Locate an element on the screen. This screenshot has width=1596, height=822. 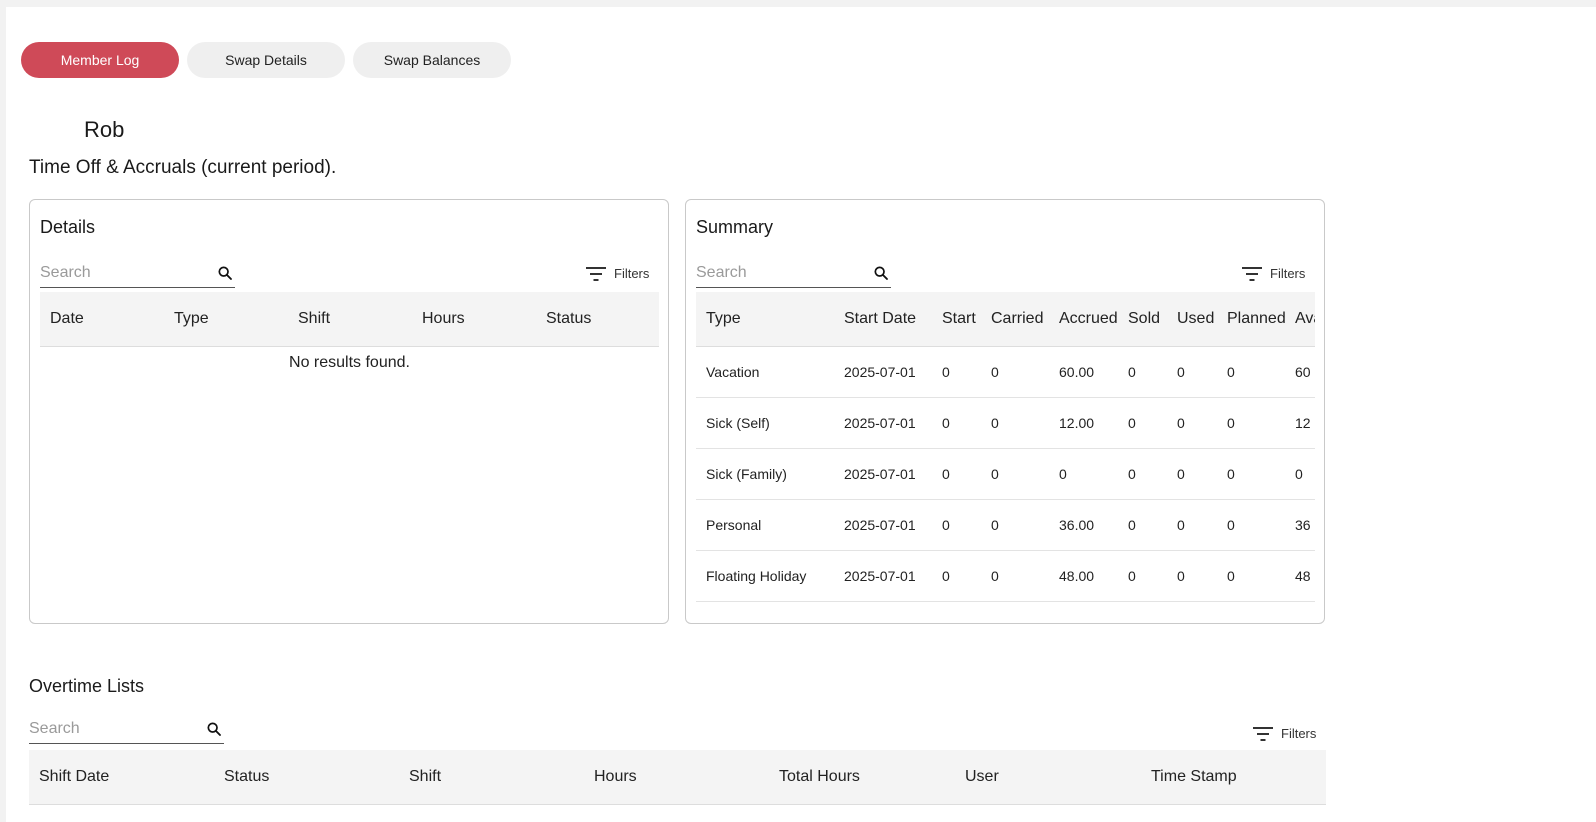
table-row: Vacation 2025-07-01 0 0 60.00 0 0 0 60 is located at coordinates (1005, 372).